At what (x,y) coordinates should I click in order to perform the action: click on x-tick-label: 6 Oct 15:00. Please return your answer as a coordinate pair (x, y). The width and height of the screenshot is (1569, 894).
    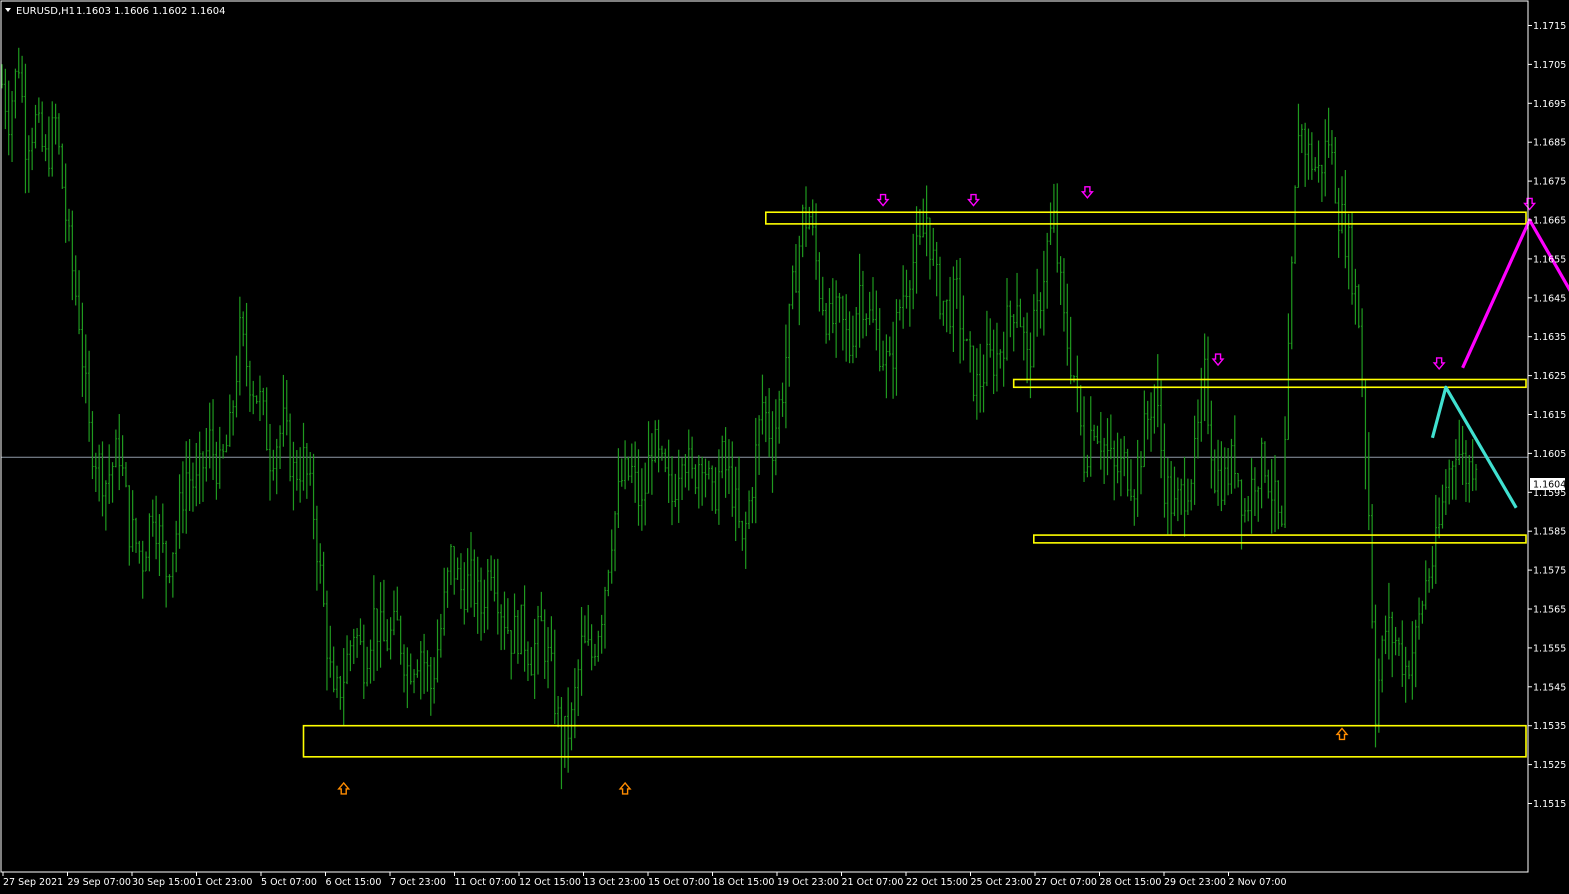
    Looking at the image, I should click on (354, 882).